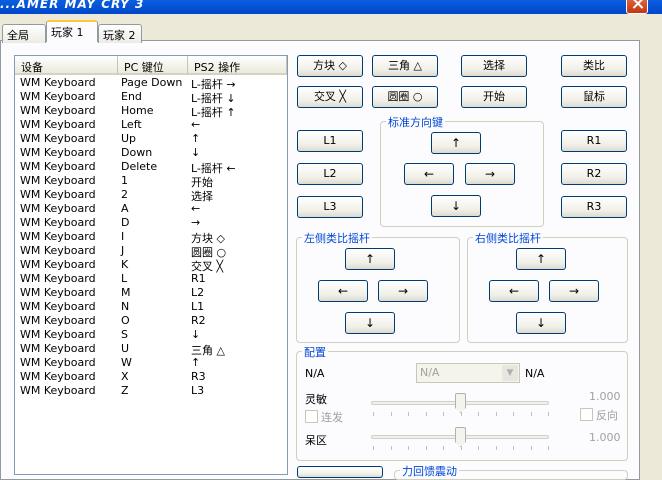 The width and height of the screenshot is (662, 480). Describe the element at coordinates (405, 66) in the screenshot. I see `triangle-button: 三角 △` at that location.